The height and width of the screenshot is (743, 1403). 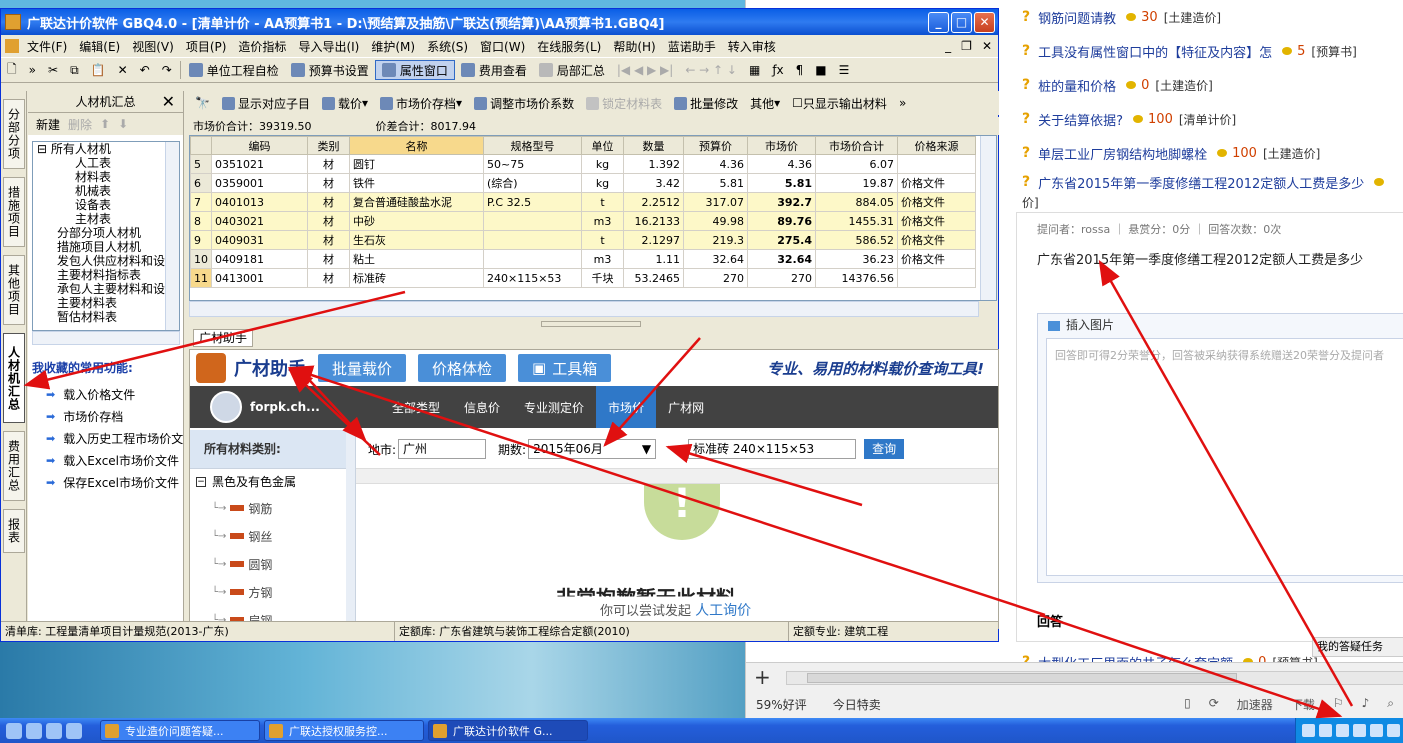 What do you see at coordinates (262, 46) in the screenshot?
I see `menu-index: 造价指标` at bounding box center [262, 46].